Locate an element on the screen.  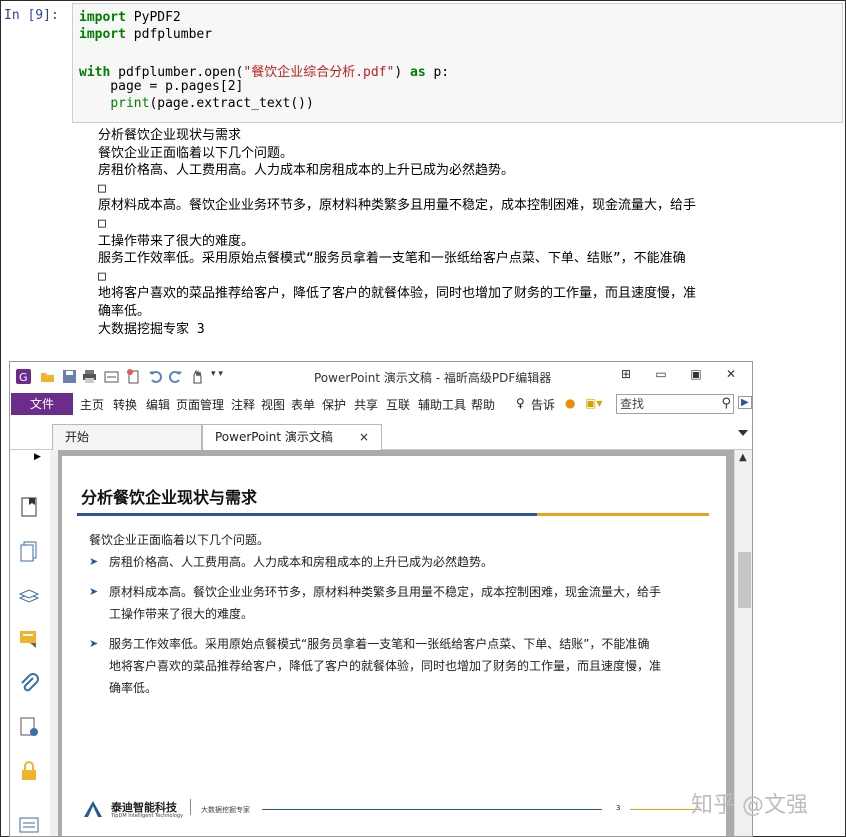
code-line: page = p.pages[2] is located at coordinates (161, 86).